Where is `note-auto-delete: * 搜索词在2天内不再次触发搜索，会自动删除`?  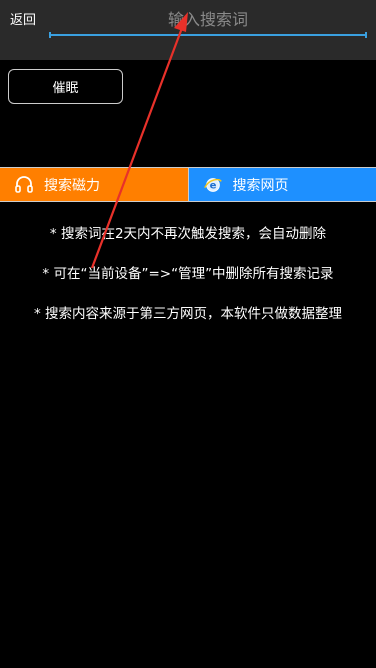 note-auto-delete: * 搜索词在2天内不再次触发搜索，会自动删除 is located at coordinates (188, 234).